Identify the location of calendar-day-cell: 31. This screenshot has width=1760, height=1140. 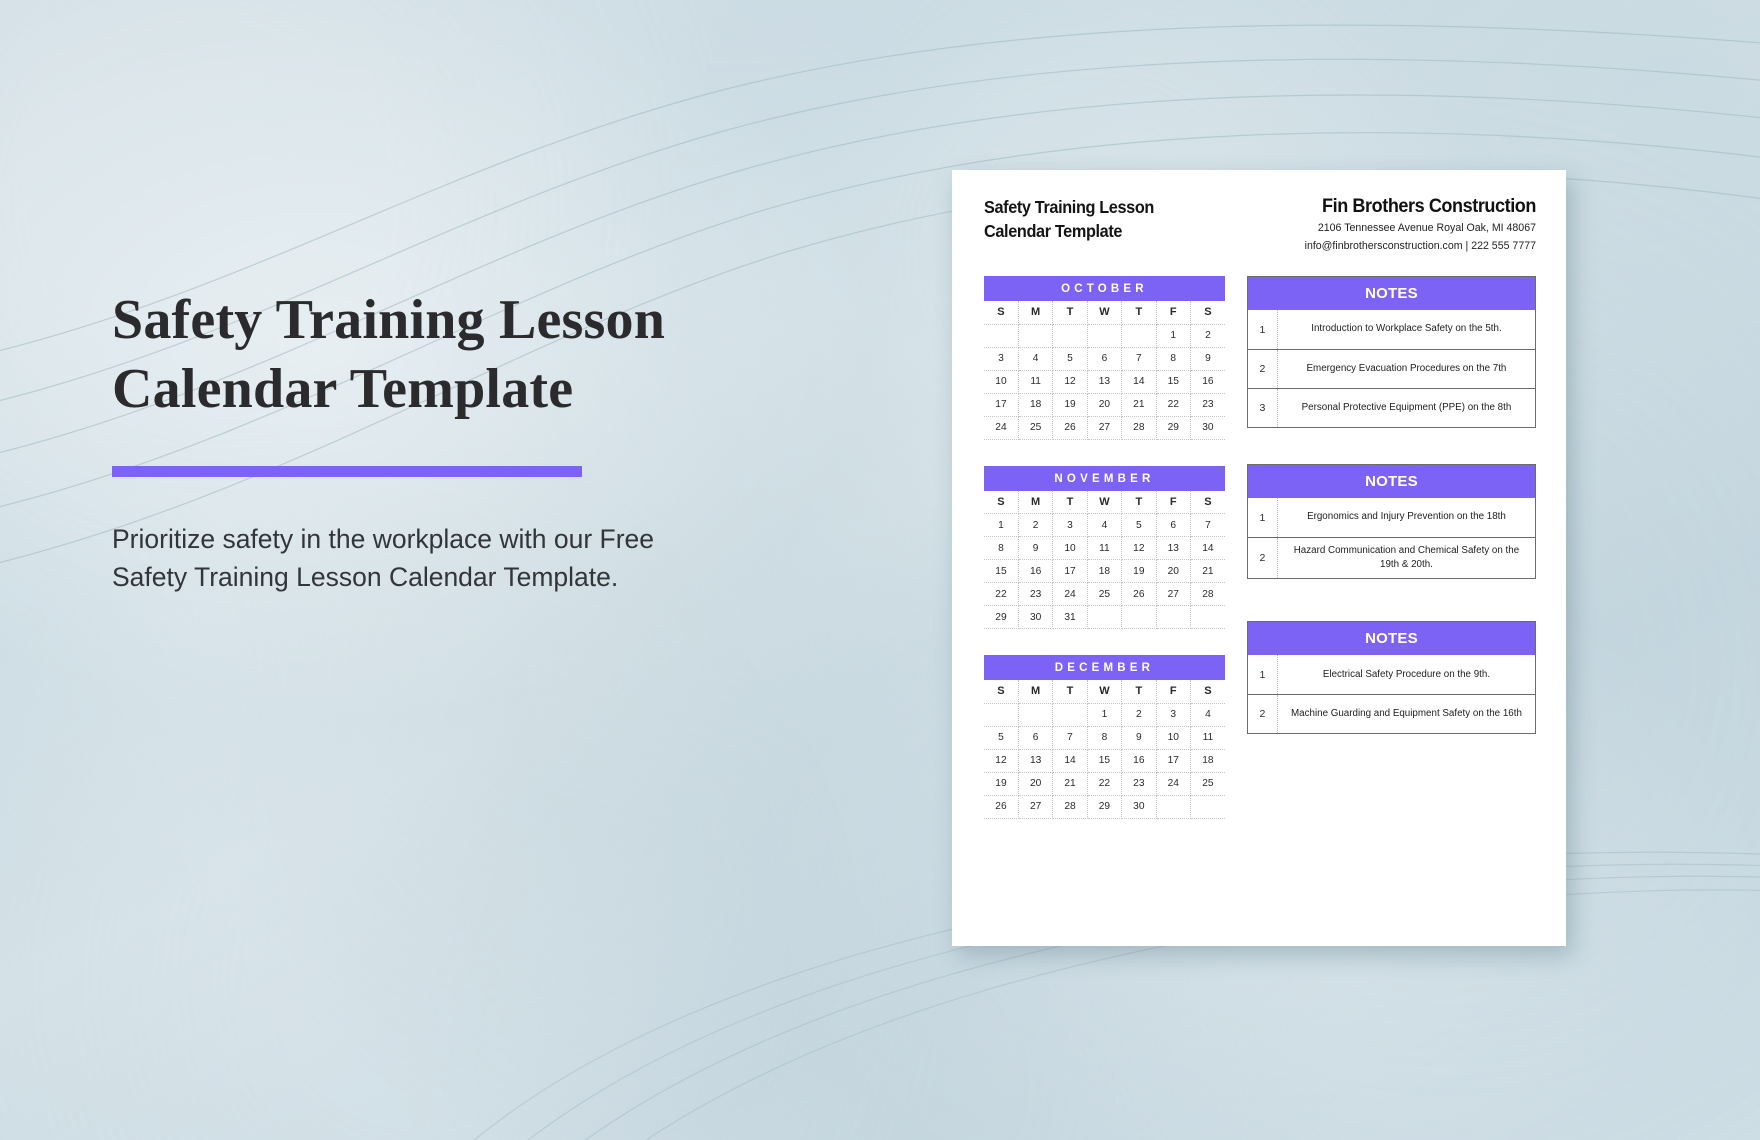
(1070, 617).